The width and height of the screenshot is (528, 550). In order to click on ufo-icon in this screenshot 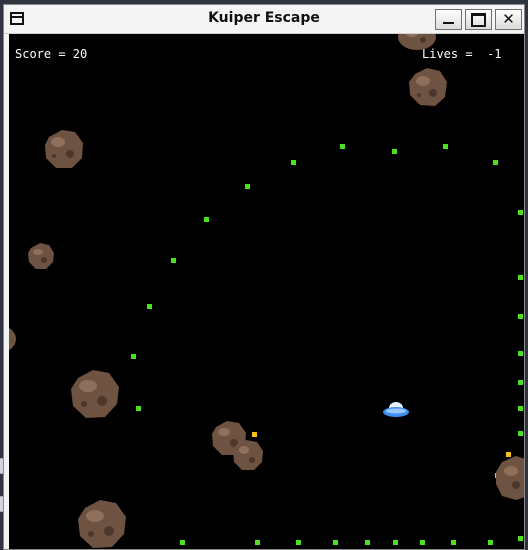, I will do `click(396, 409)`.